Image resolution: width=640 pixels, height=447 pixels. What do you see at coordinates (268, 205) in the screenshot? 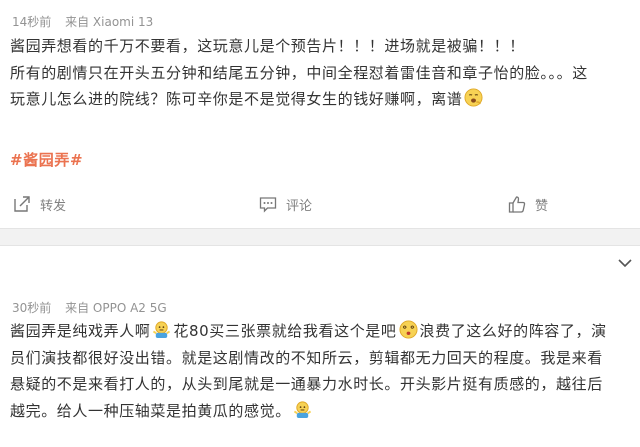
I see `comment-icon` at bounding box center [268, 205].